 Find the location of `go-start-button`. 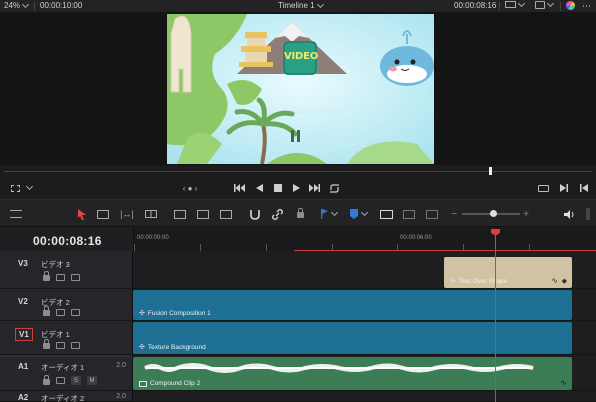

go-start-button is located at coordinates (239, 188).